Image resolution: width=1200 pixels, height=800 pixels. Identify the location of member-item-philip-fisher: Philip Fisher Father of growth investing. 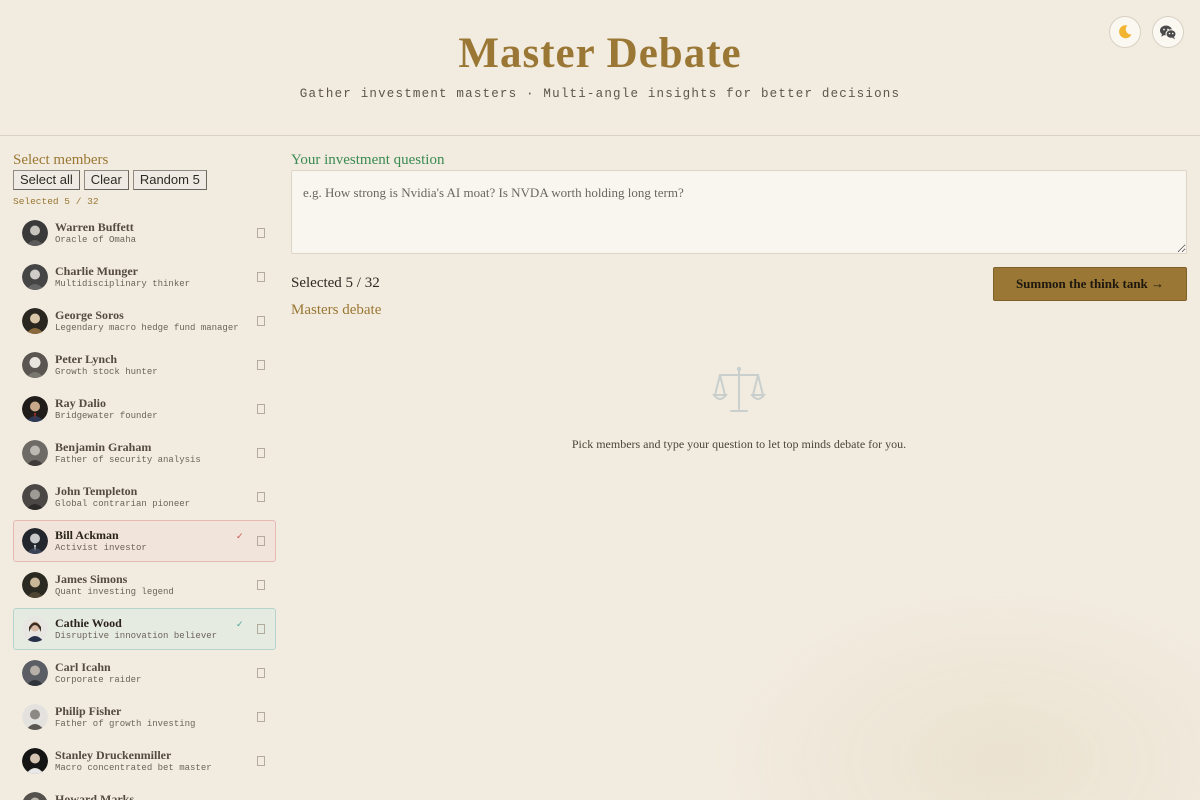
(144, 717).